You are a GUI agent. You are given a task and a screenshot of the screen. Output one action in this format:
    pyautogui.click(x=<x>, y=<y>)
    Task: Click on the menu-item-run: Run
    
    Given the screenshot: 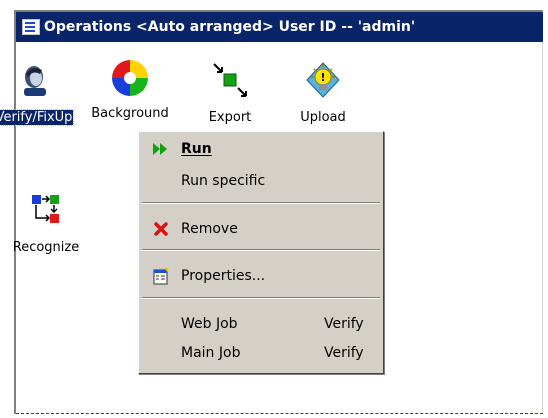 What is the action you would take?
    pyautogui.click(x=261, y=149)
    